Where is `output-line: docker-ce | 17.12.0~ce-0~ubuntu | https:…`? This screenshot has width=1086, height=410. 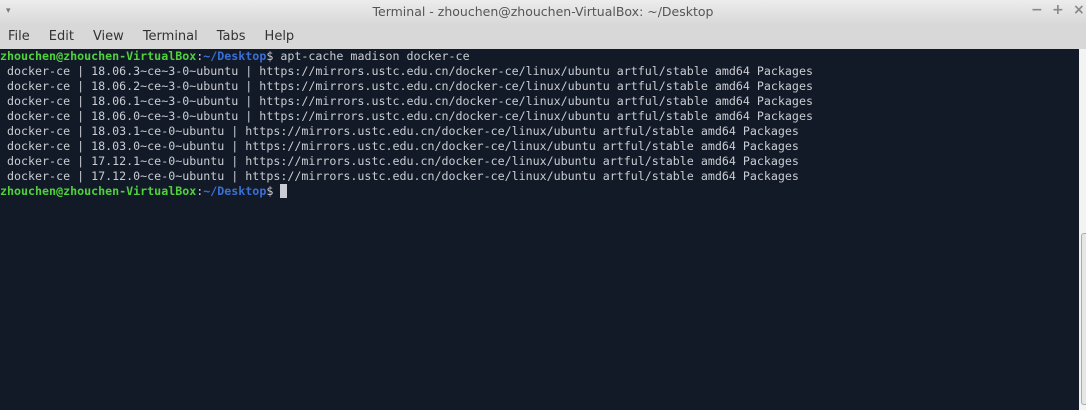 output-line: docker-ce | 17.12.0~ce-0~ubuntu | https:… is located at coordinates (399, 176).